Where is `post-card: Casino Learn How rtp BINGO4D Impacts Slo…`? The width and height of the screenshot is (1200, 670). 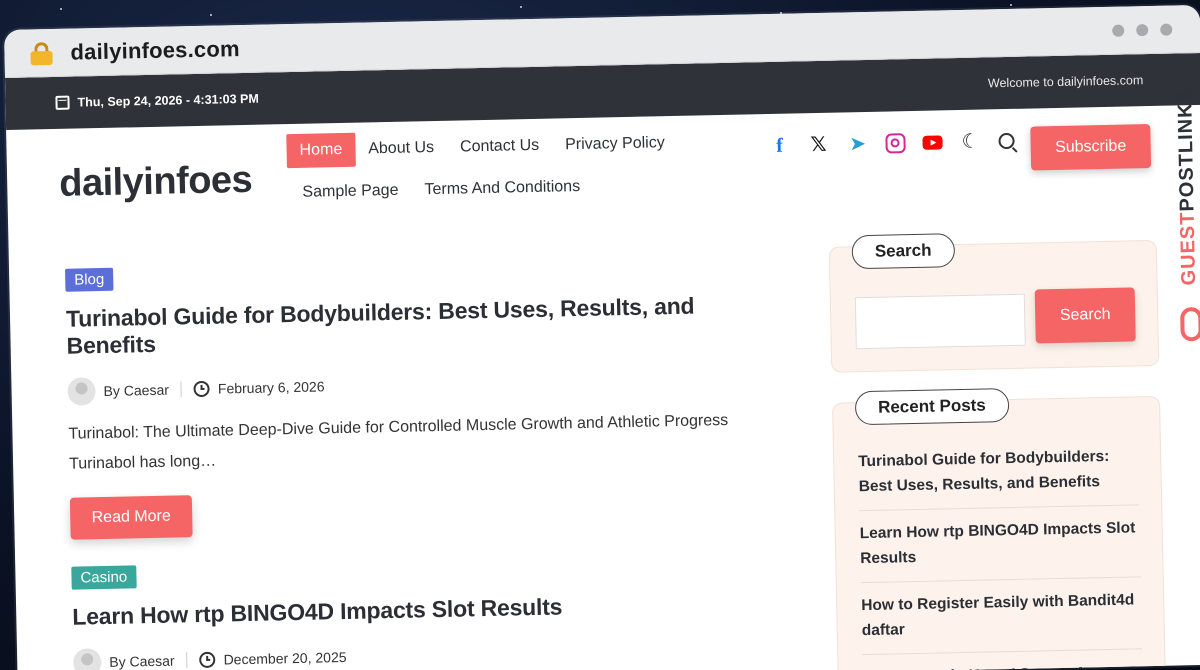
post-card: Casino Learn How rtp BINGO4D Impacts Slo… is located at coordinates (432, 611).